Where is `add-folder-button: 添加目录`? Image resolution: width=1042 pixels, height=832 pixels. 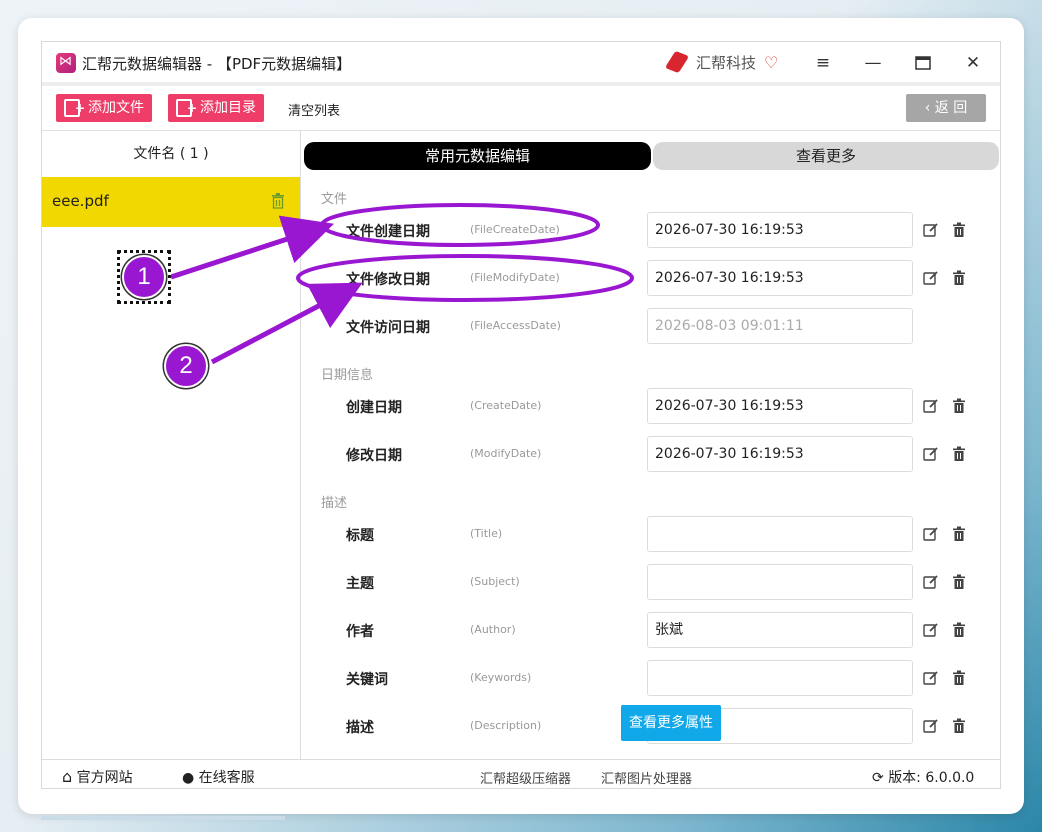
add-folder-button: 添加目录 is located at coordinates (216, 108).